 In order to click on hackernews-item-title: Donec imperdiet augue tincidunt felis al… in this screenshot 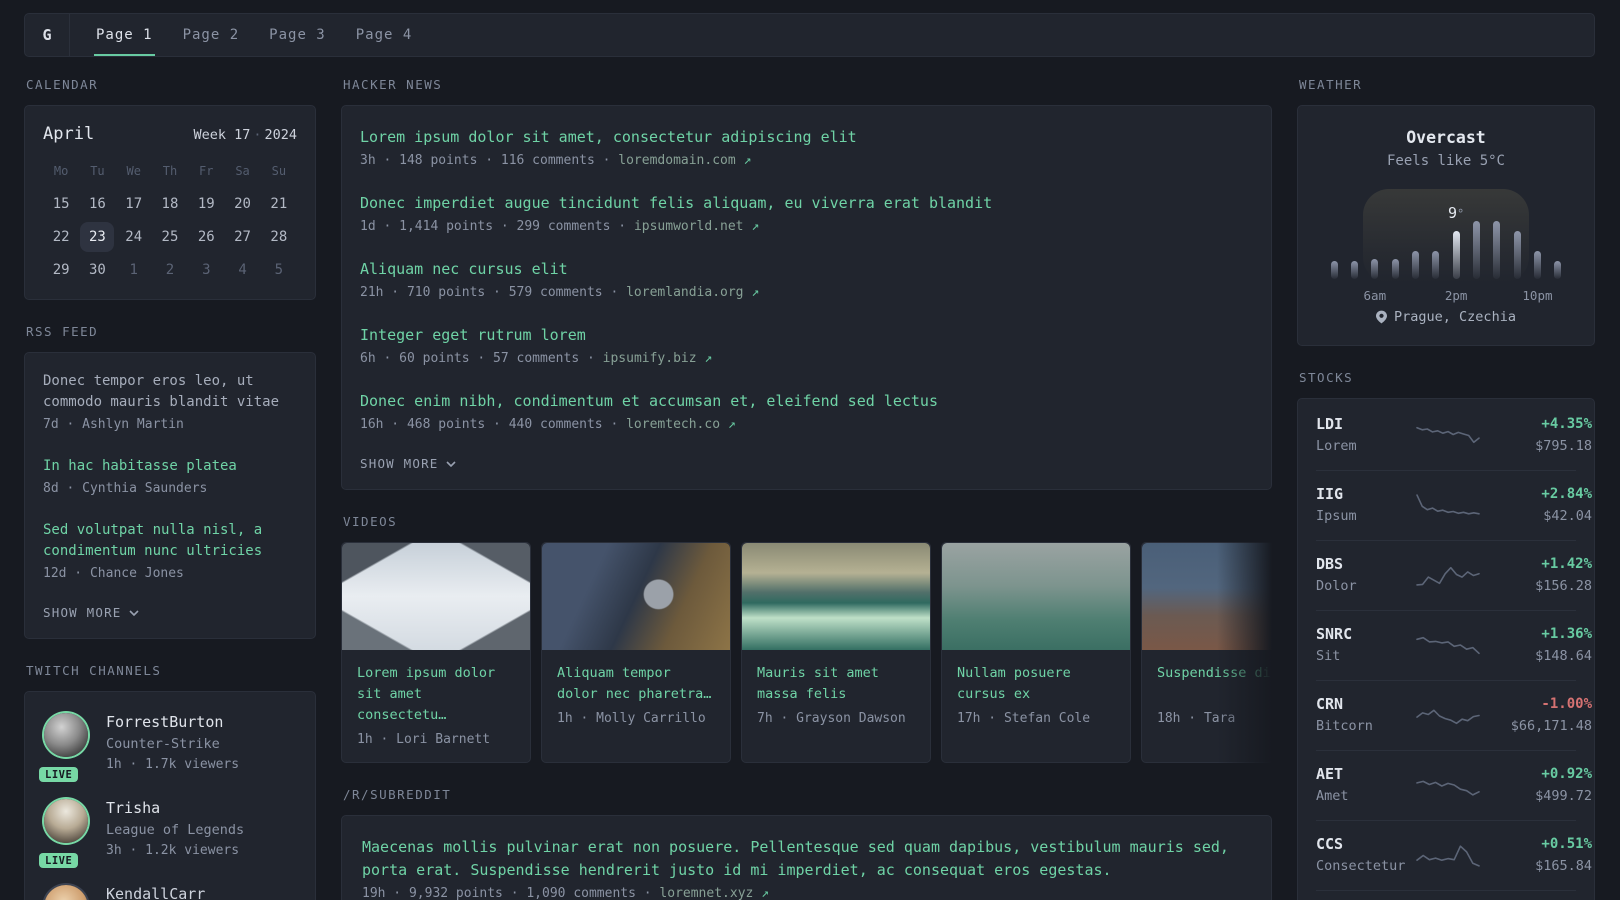, I will do `click(806, 203)`.